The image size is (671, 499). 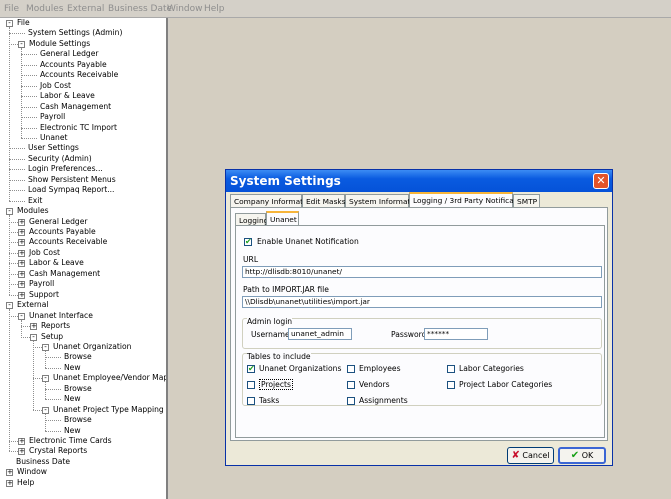 I want to click on menu-modules: Modules, so click(x=44, y=9).